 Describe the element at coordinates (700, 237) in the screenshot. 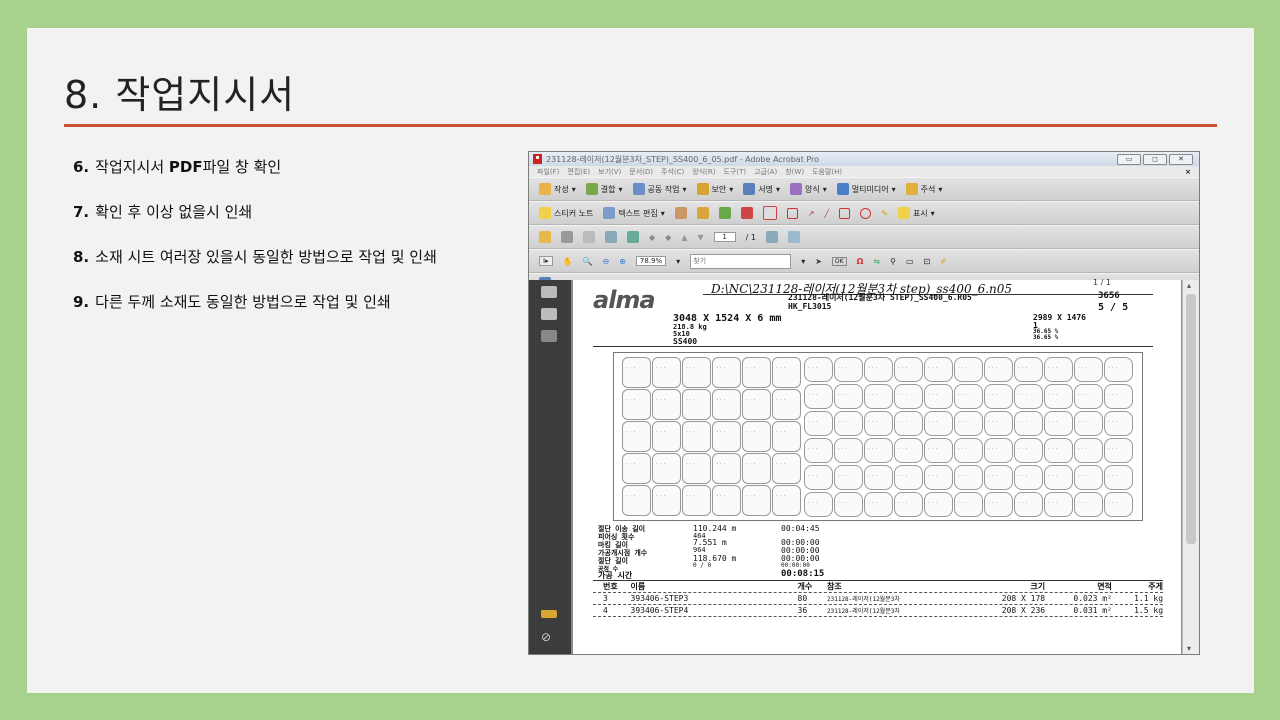

I see `last-page-icon: ▼` at that location.